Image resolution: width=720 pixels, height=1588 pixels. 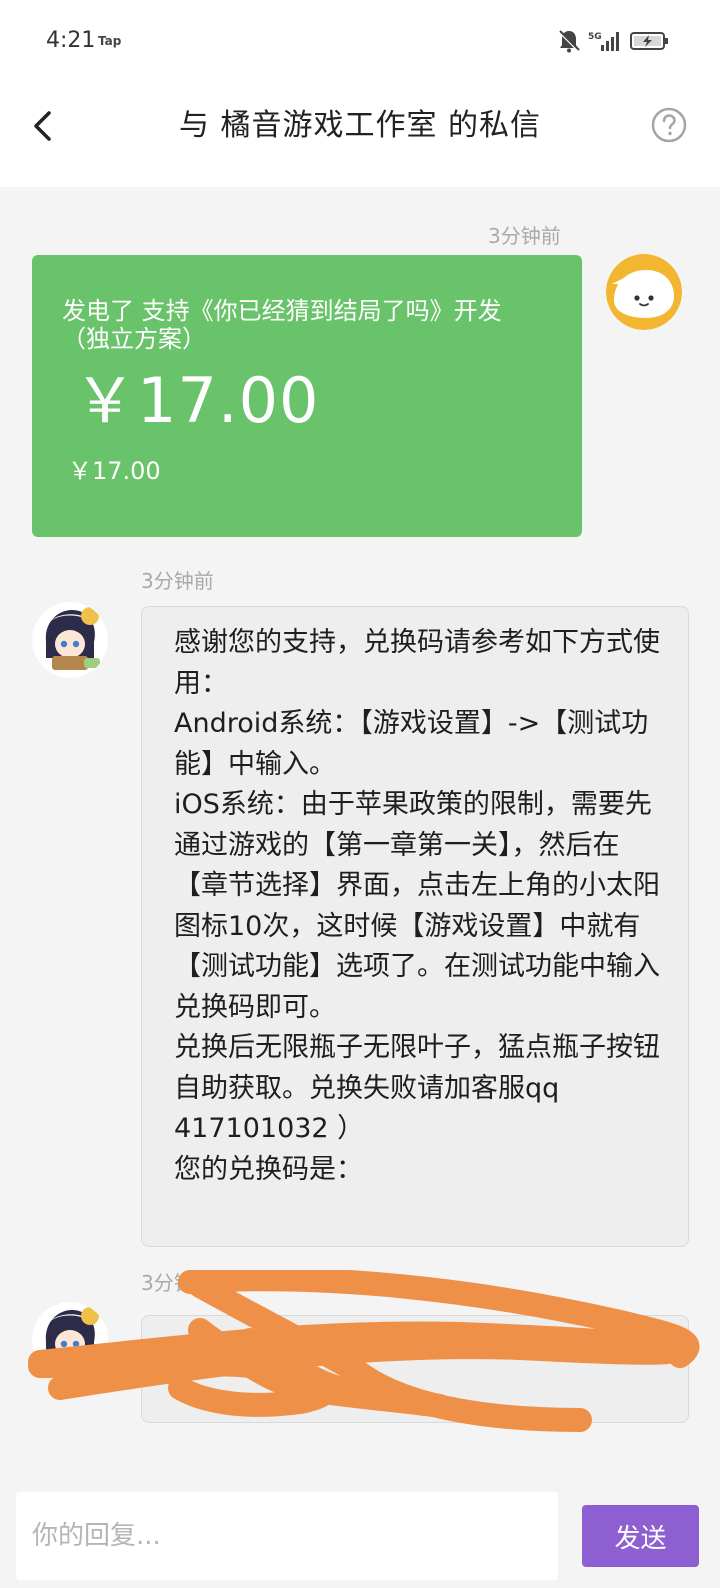 What do you see at coordinates (197, 400) in the screenshot?
I see `power-card-amount: ￥17.00` at bounding box center [197, 400].